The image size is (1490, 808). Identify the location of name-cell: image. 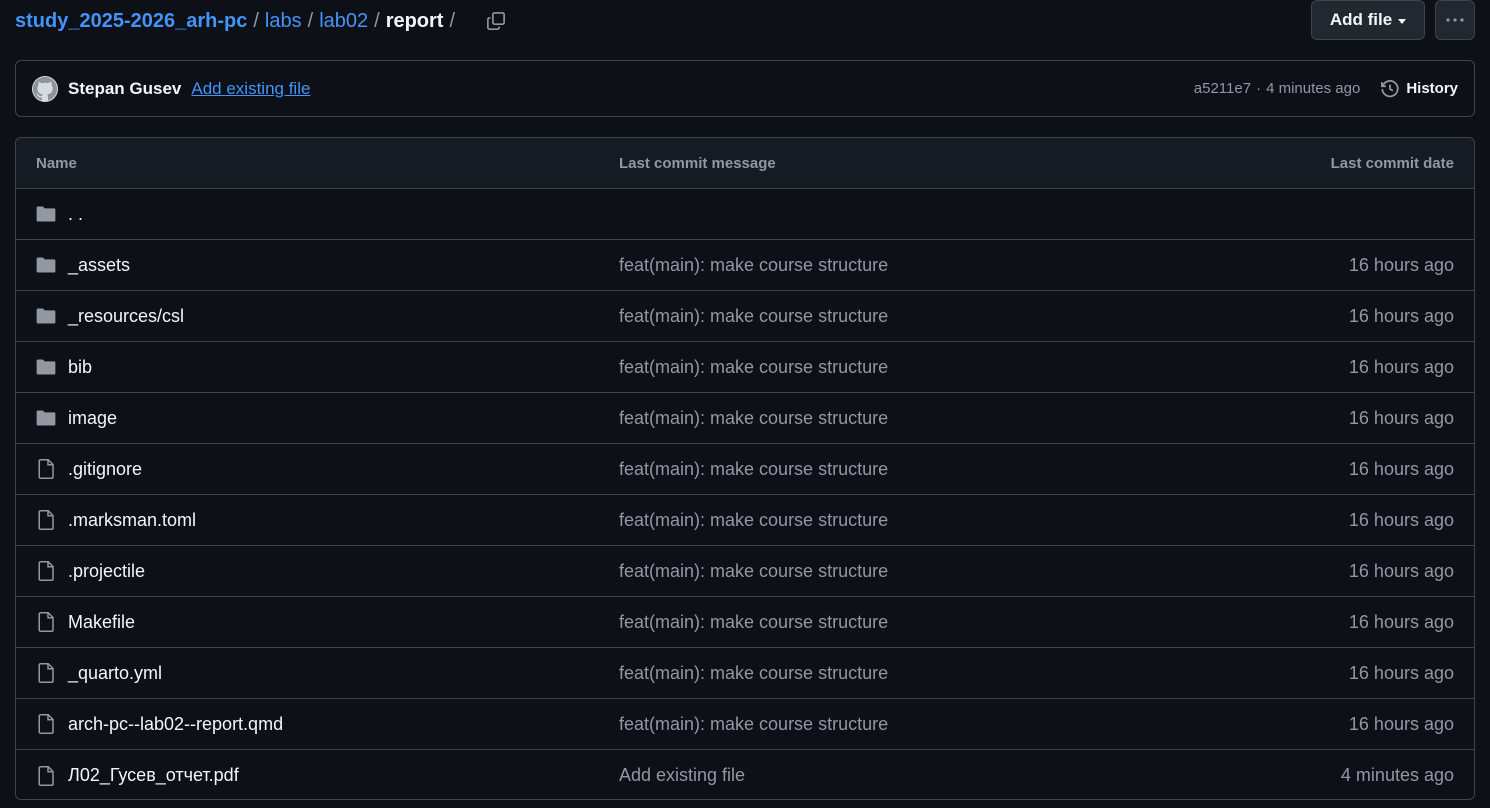
(76, 418).